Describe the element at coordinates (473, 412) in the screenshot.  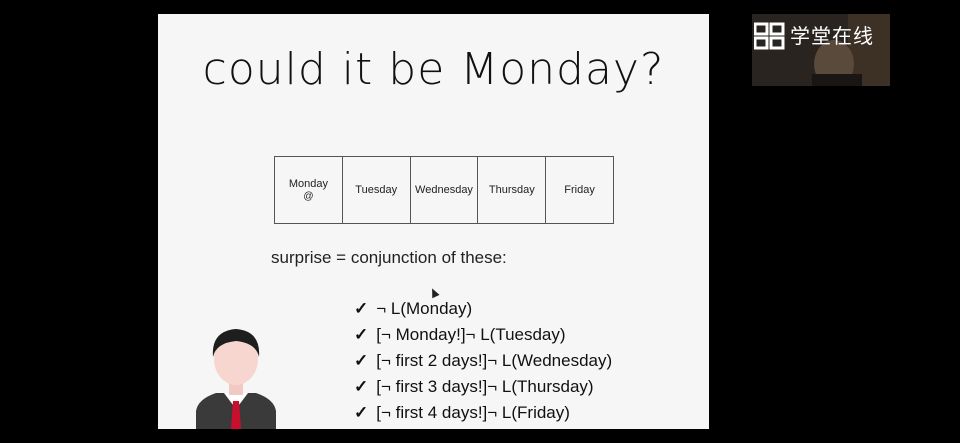
I see `clause-text: [¬ first 4 days!]¬ L(Friday)` at that location.